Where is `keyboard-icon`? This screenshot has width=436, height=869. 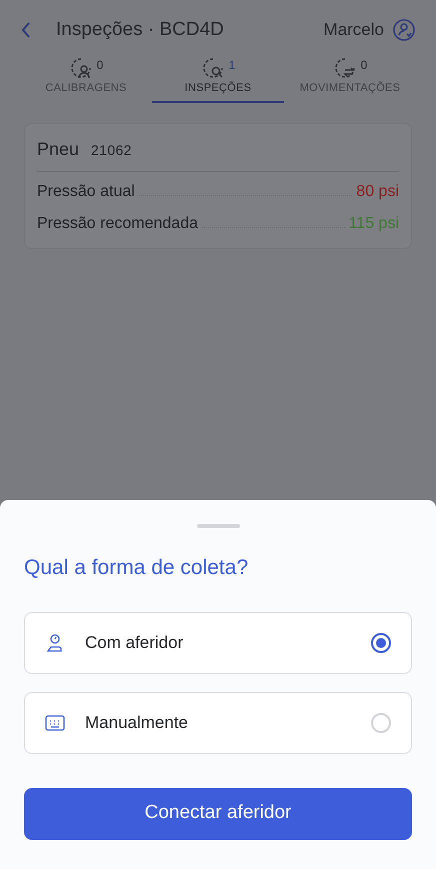 keyboard-icon is located at coordinates (55, 722).